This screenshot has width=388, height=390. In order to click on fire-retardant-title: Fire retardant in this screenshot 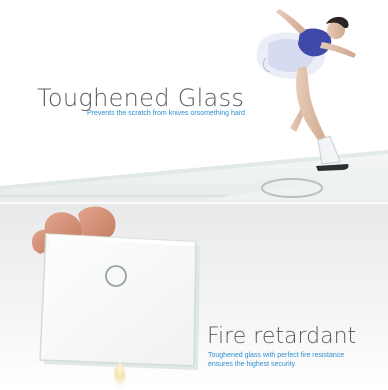, I will do `click(282, 336)`.